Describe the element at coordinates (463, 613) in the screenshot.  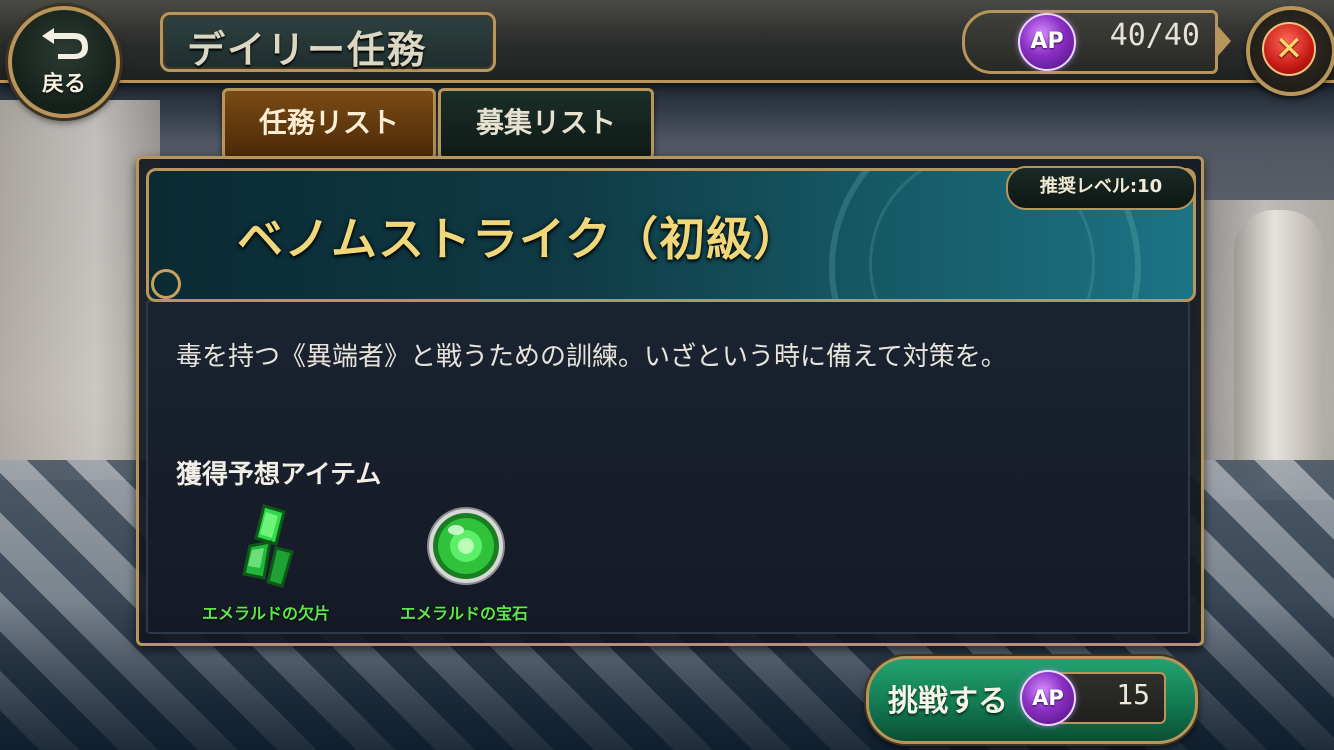
I see `reward-name: エメラルドの宝石` at that location.